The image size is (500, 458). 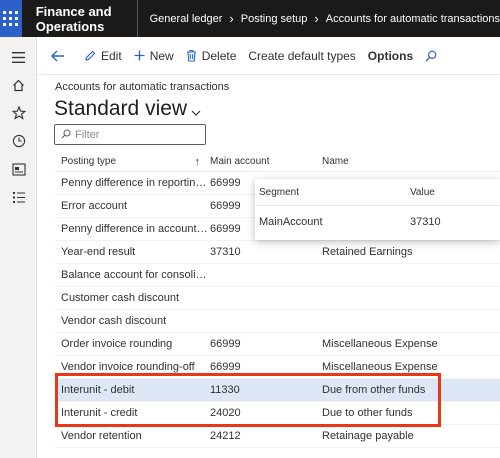 I want to click on column-header-main-account: Main account, so click(x=263, y=161).